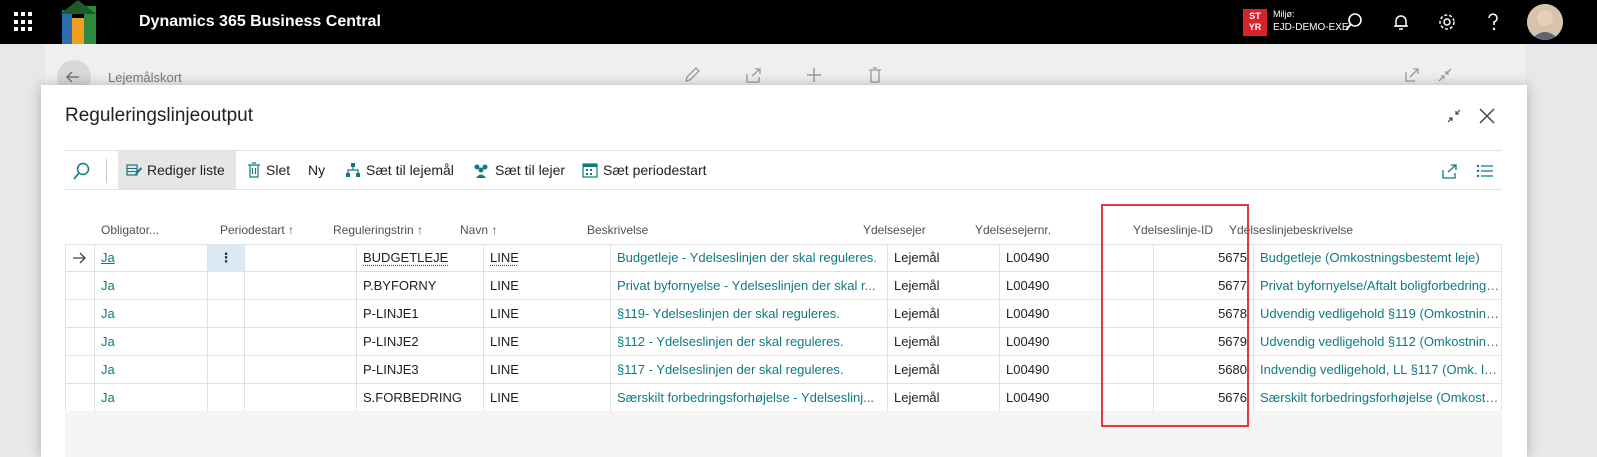 The image size is (1597, 457). What do you see at coordinates (78, 22) in the screenshot?
I see `company-logo` at bounding box center [78, 22].